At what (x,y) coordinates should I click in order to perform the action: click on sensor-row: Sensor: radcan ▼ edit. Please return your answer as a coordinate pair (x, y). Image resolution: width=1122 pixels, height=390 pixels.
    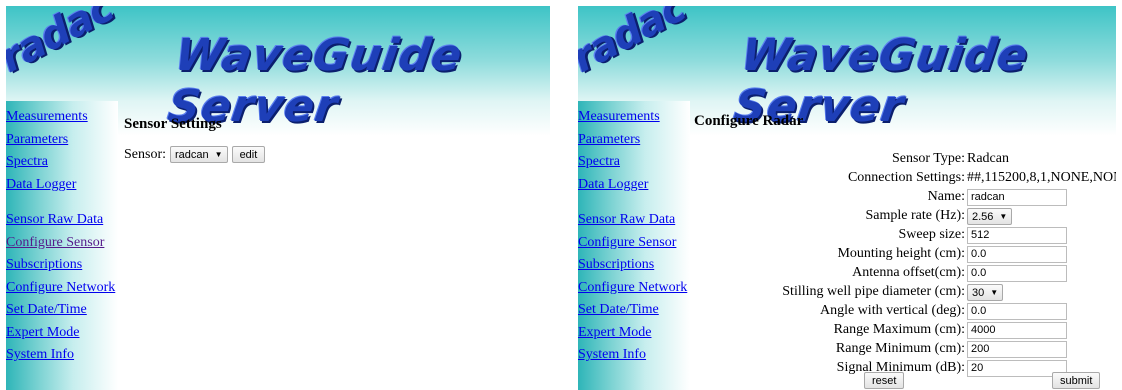
    Looking at the image, I should click on (195, 154).